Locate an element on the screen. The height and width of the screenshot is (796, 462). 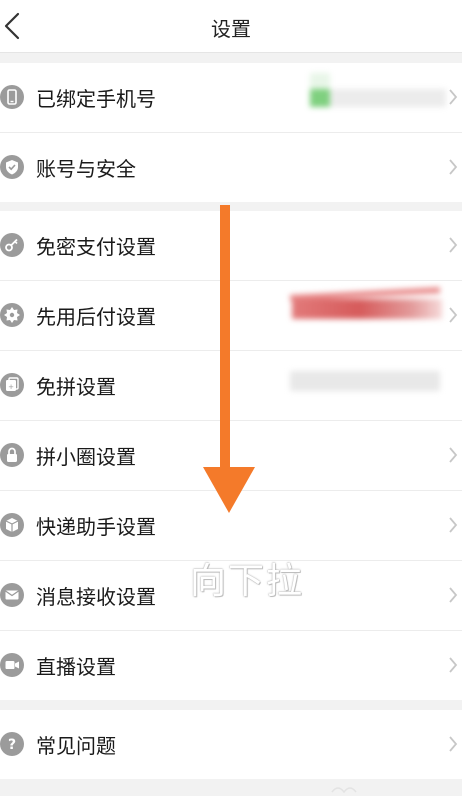
settings-item-faq: ? 常见问题 is located at coordinates (231, 744).